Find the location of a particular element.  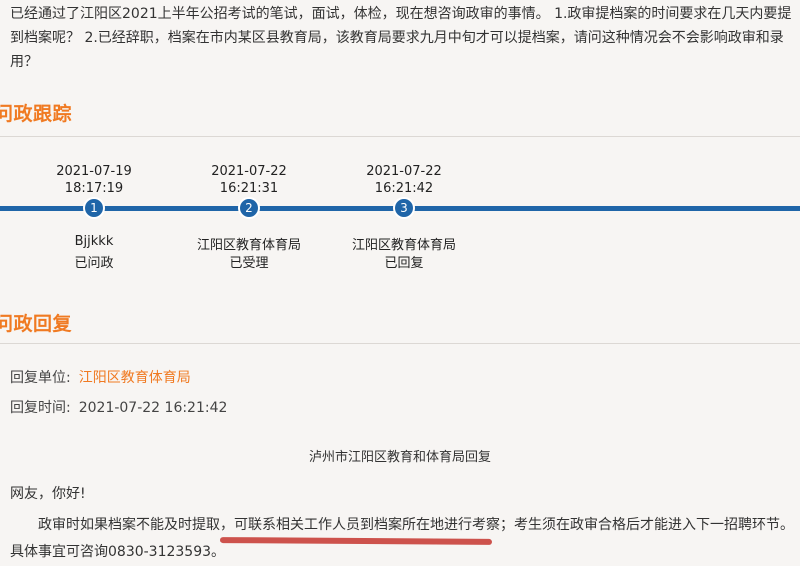

step-number-badge: 1 is located at coordinates (94, 208).